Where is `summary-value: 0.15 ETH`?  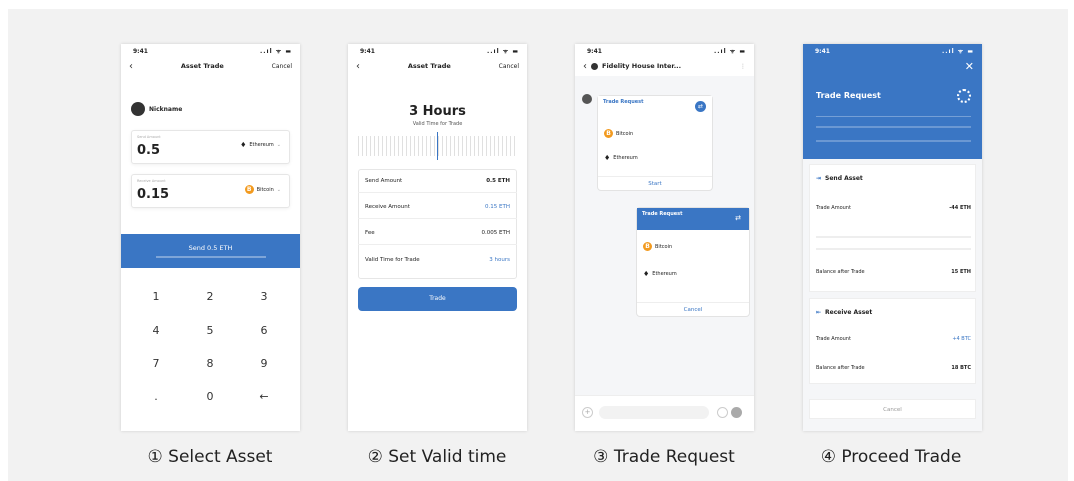 summary-value: 0.15 ETH is located at coordinates (497, 207).